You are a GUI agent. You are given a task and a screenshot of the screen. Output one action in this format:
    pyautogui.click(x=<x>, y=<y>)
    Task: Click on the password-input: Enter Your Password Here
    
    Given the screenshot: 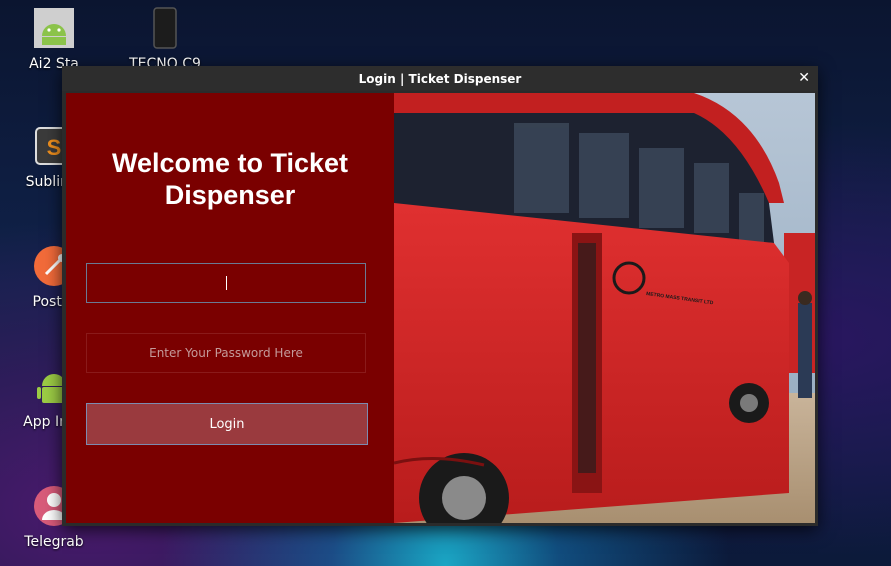 What is the action you would take?
    pyautogui.click(x=226, y=353)
    